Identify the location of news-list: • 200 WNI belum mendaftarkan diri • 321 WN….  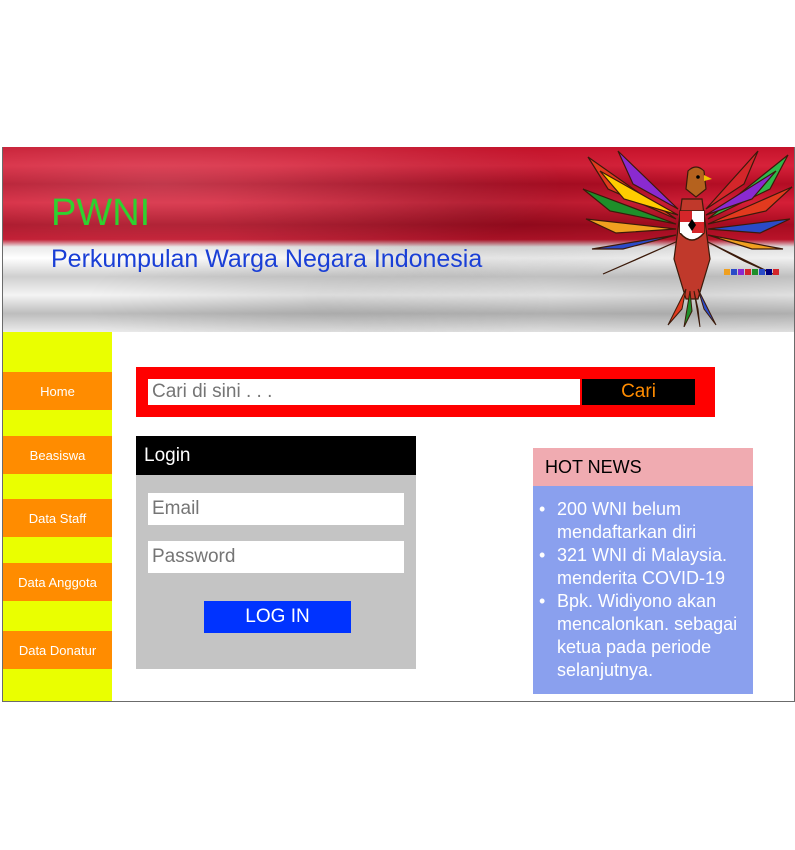
(643, 590).